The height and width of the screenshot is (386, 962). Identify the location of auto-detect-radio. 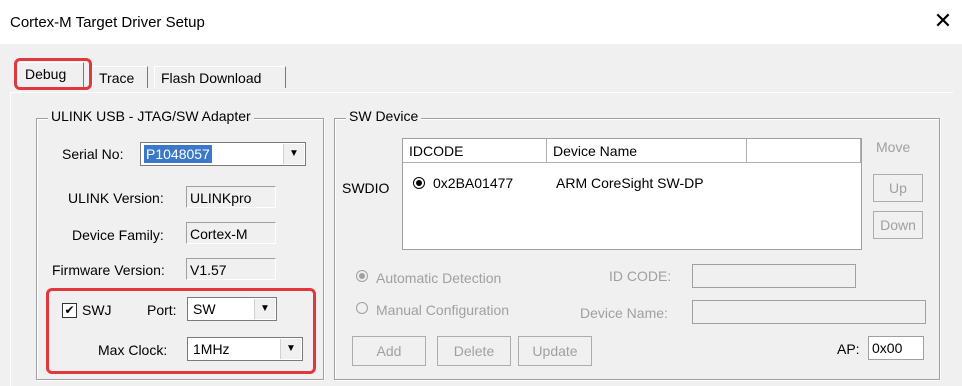
(362, 276).